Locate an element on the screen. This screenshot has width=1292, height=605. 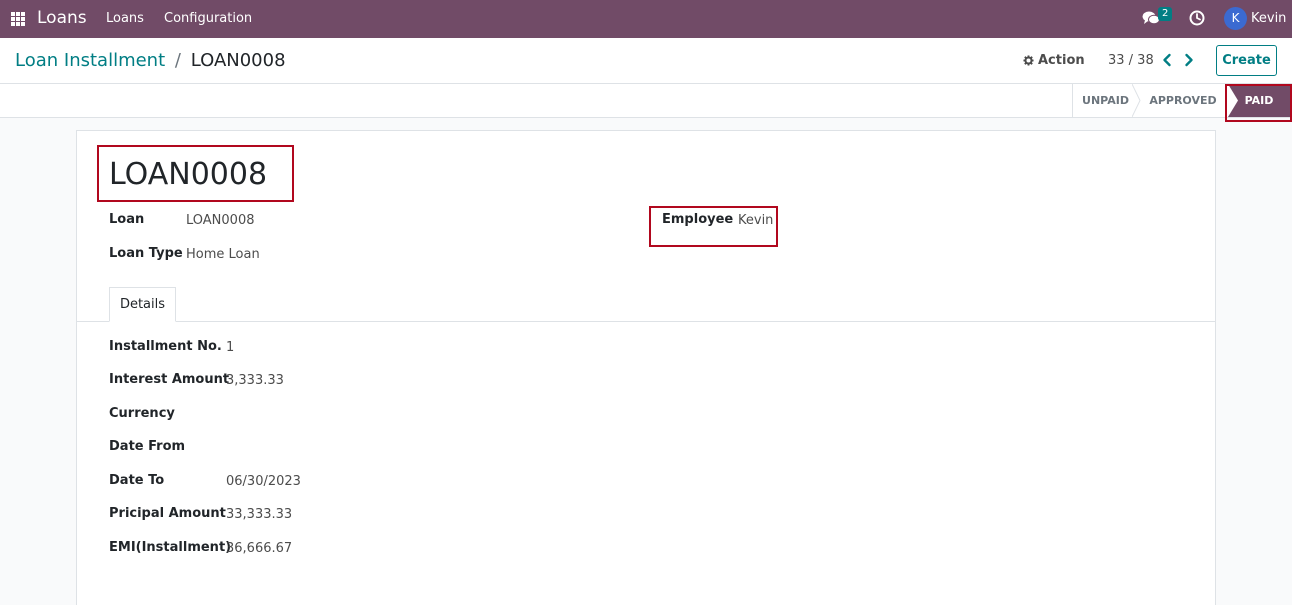
chevron-left-icon is located at coordinates (1167, 60).